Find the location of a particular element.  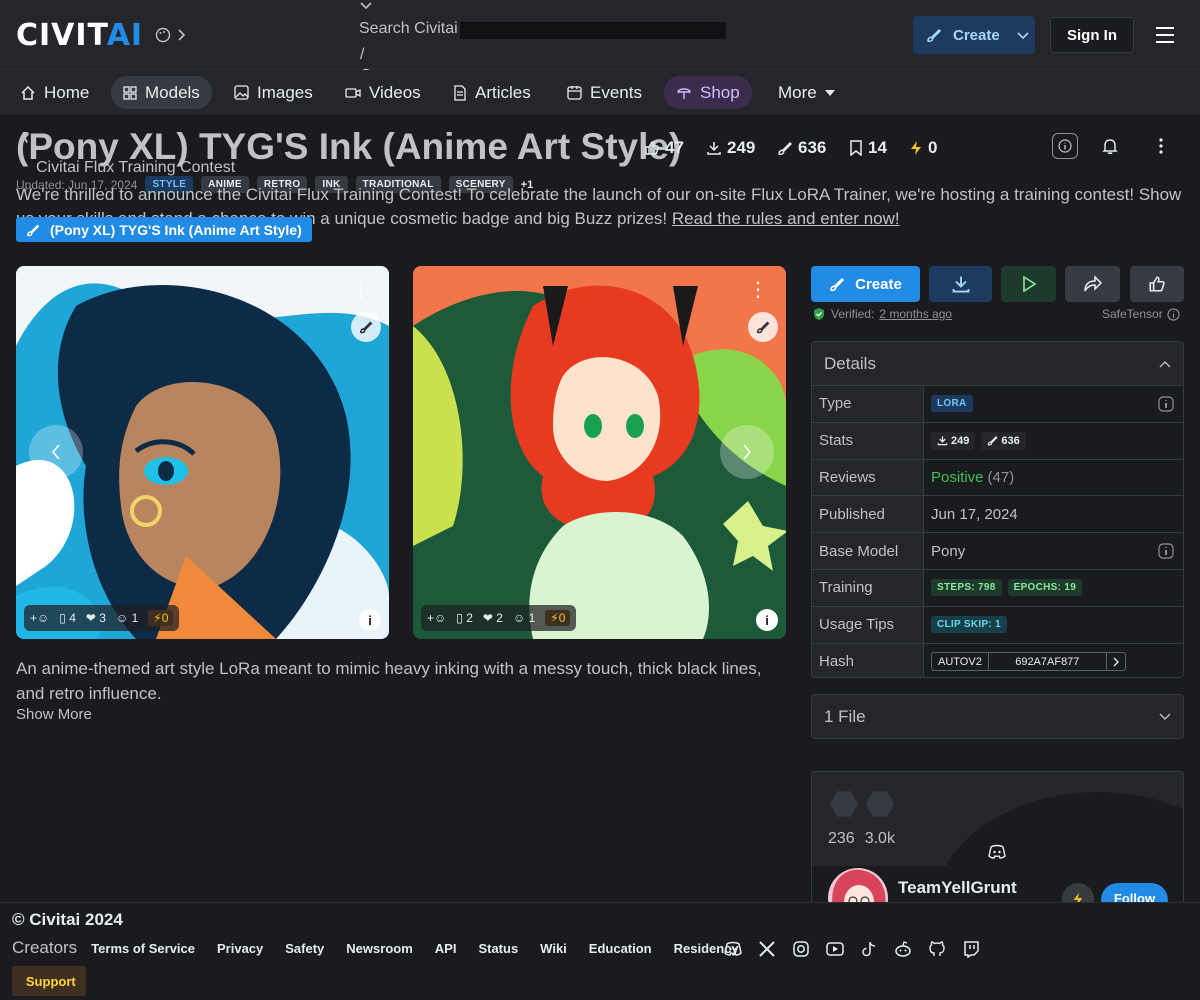

badge-hex is located at coordinates (880, 804).